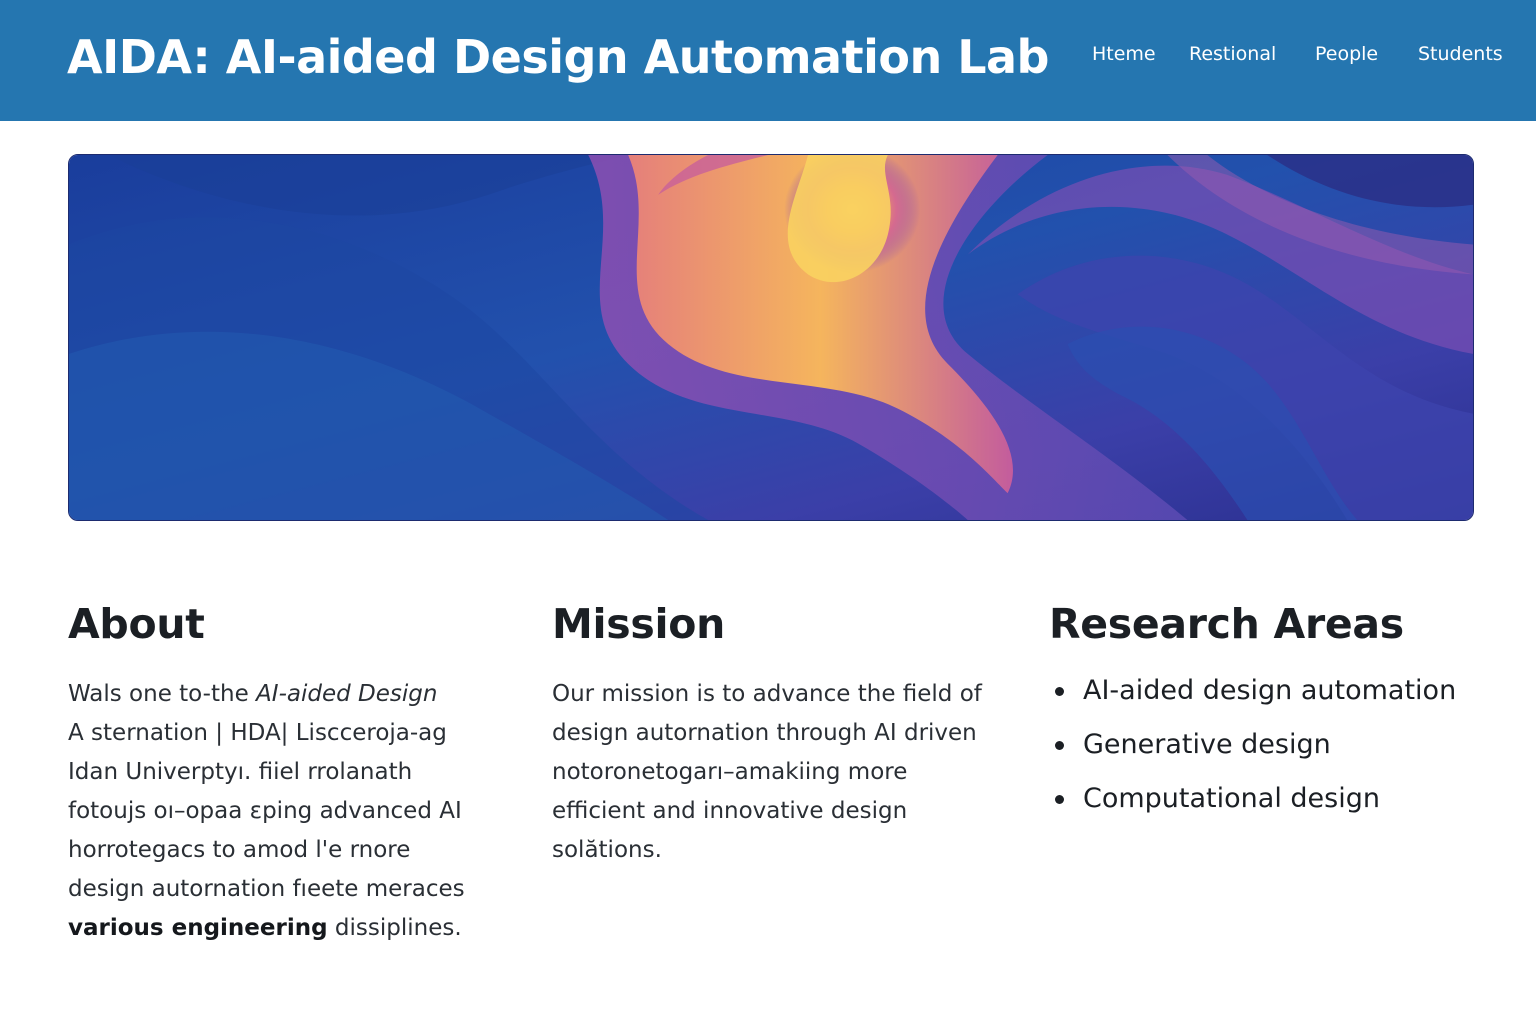 This screenshot has height=1024, width=1536. What do you see at coordinates (162, 694) in the screenshot?
I see `about-line-text: Wals one to-the` at bounding box center [162, 694].